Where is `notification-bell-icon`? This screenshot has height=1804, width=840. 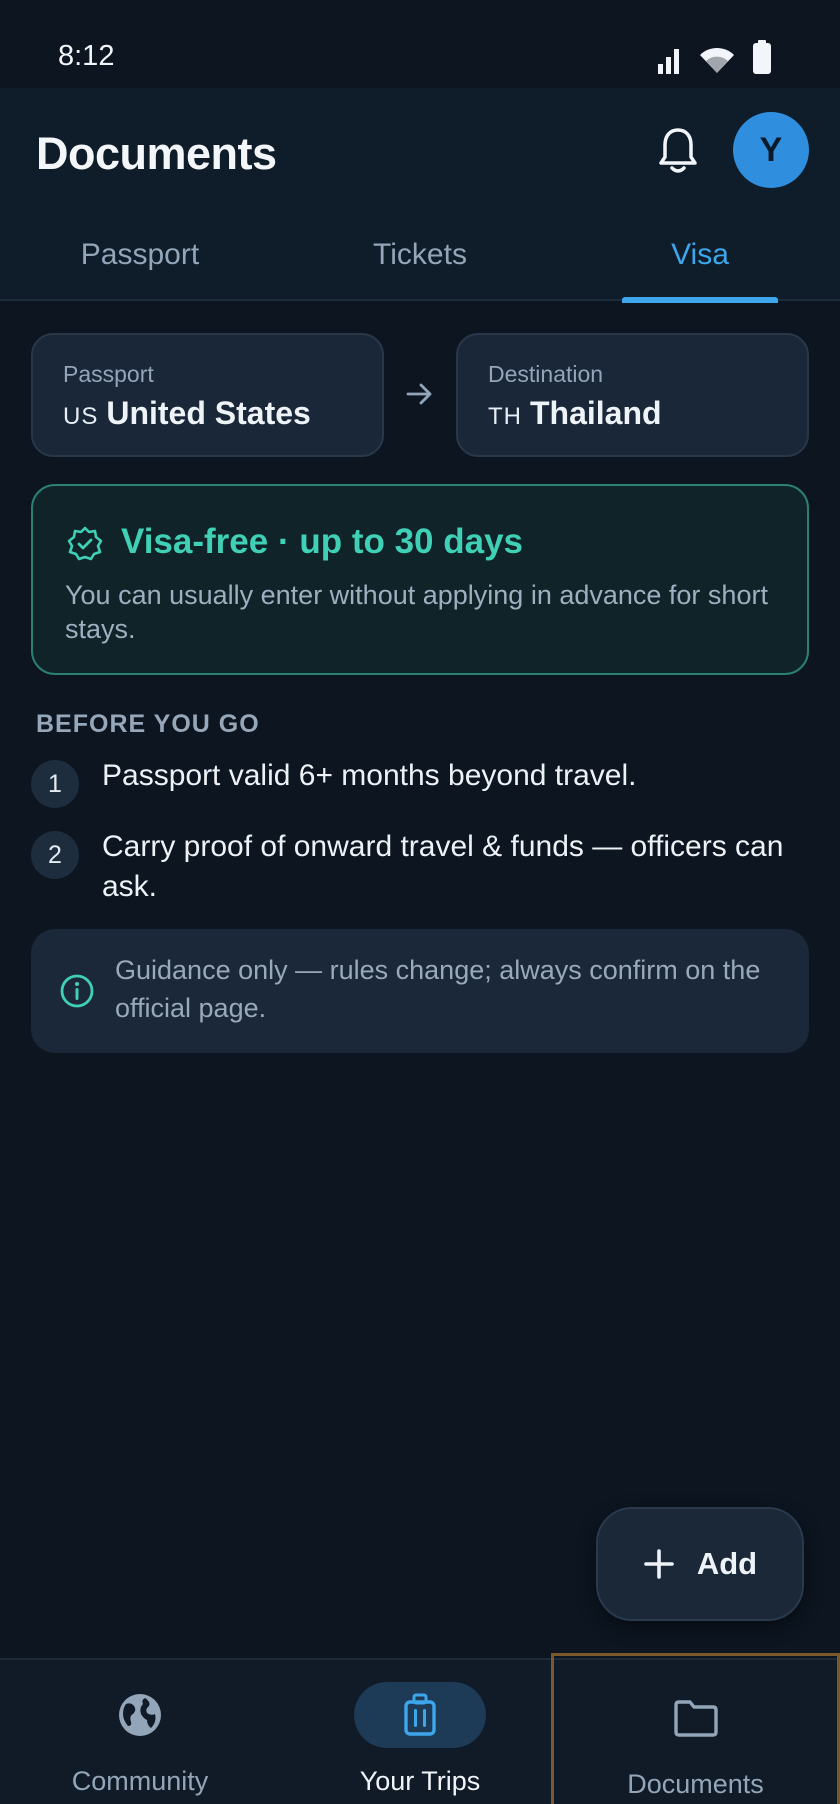
notification-bell-icon is located at coordinates (678, 151).